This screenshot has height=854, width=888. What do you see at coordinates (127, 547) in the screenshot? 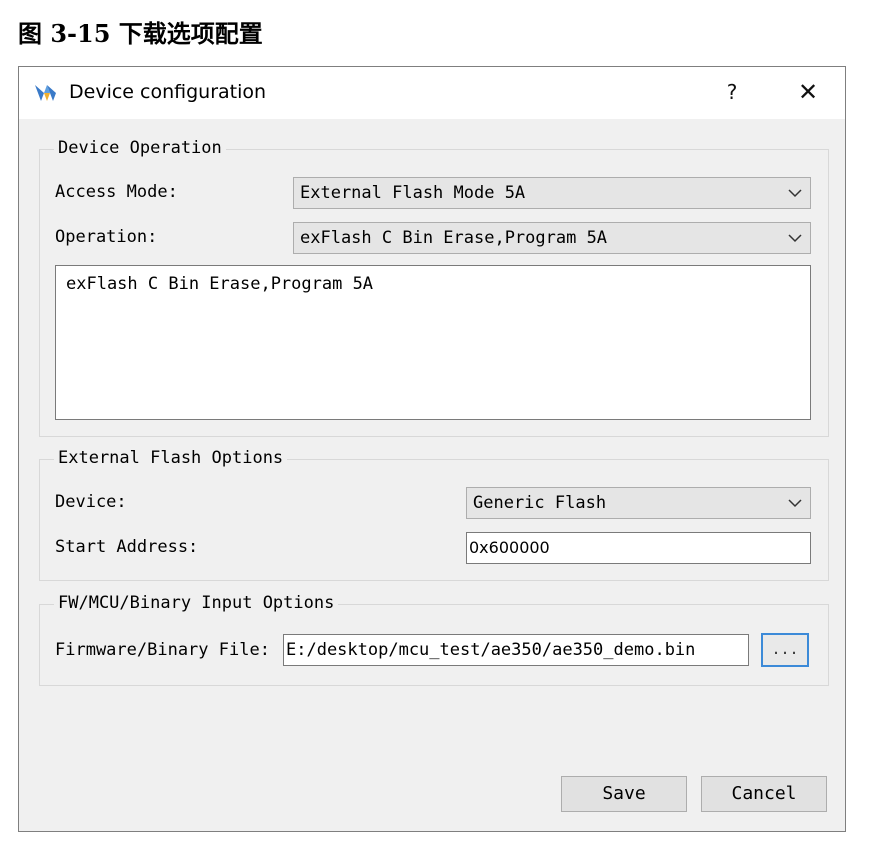
I see `start-address-label: Start Address:` at bounding box center [127, 547].